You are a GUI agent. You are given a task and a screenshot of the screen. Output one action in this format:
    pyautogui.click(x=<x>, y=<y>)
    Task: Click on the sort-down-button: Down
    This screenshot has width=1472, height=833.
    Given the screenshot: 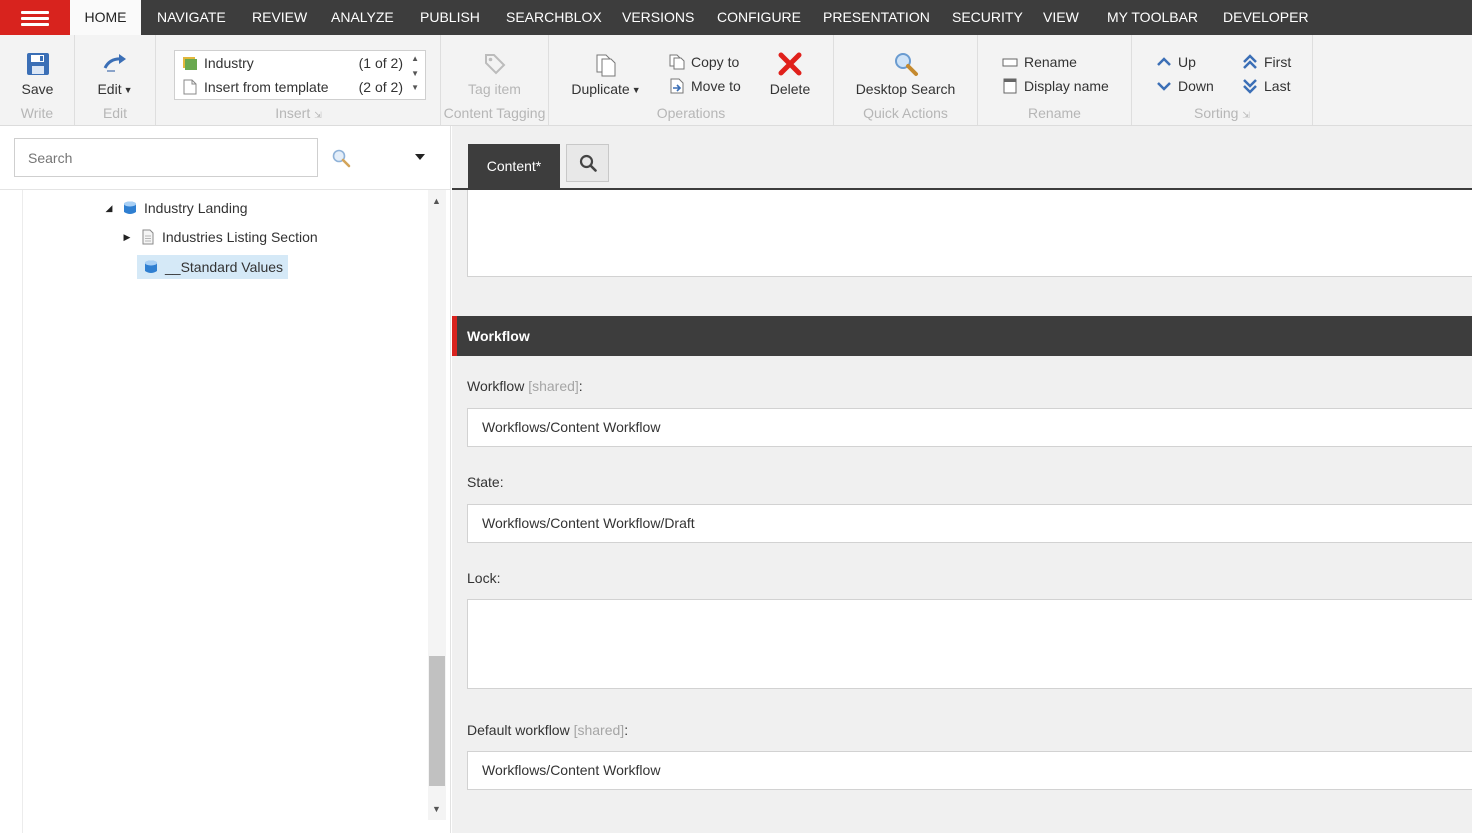 What is the action you would take?
    pyautogui.click(x=1185, y=86)
    